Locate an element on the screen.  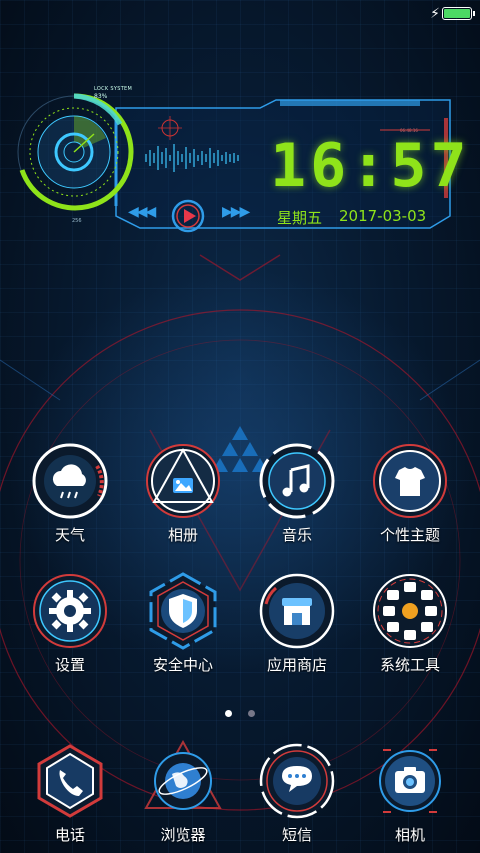
app-system-tools: 系统工具 is located at coordinates (410, 622).